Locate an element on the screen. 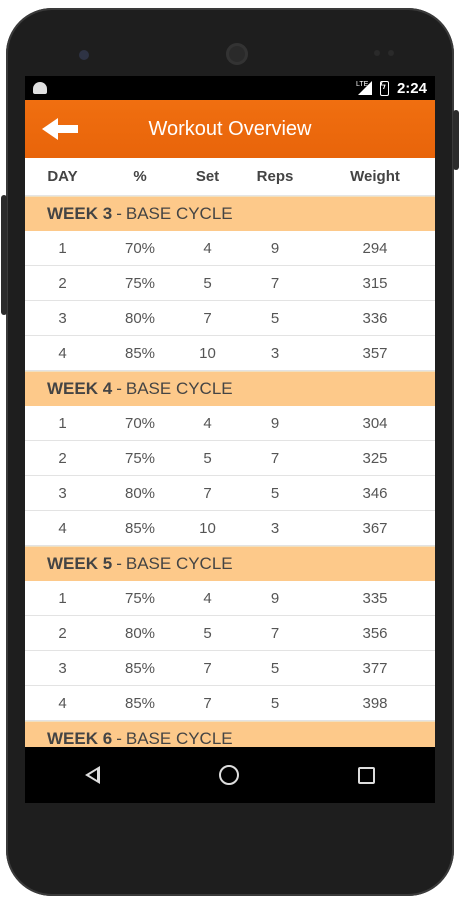 This screenshot has width=459, height=900. android-notification-icon is located at coordinates (40, 88).